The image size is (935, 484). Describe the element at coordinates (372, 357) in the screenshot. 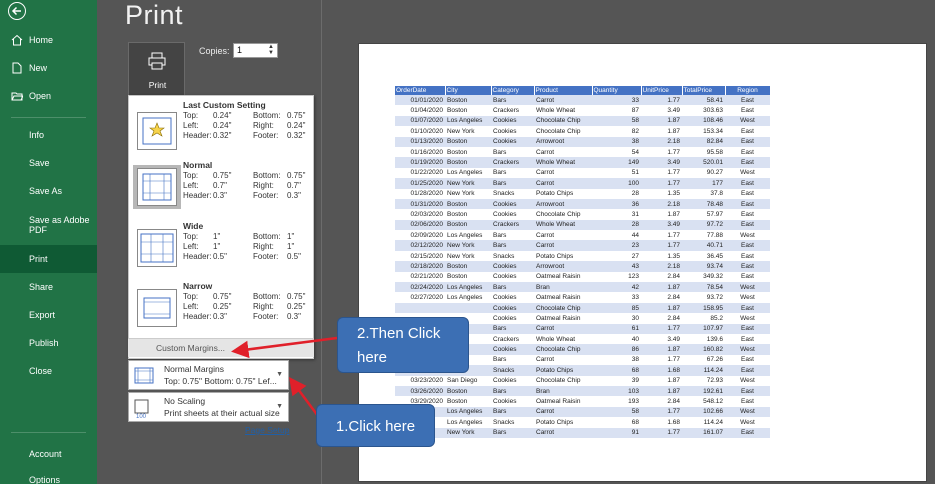

I see `callout-then-click-line2: here` at that location.